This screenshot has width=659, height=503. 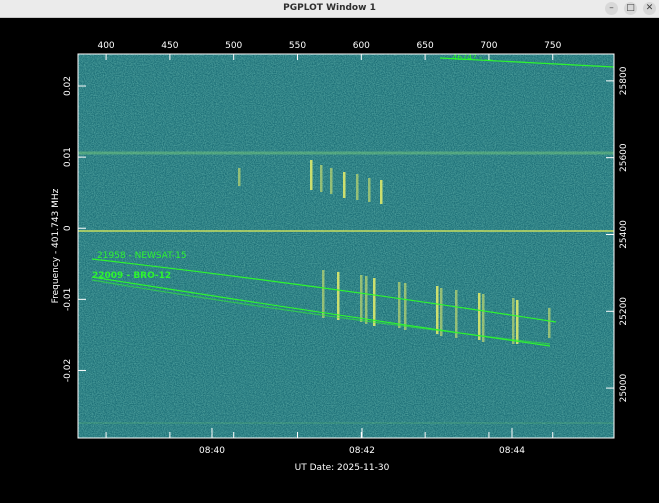 I want to click on right-tick-label: 25200, so click(x=624, y=311).